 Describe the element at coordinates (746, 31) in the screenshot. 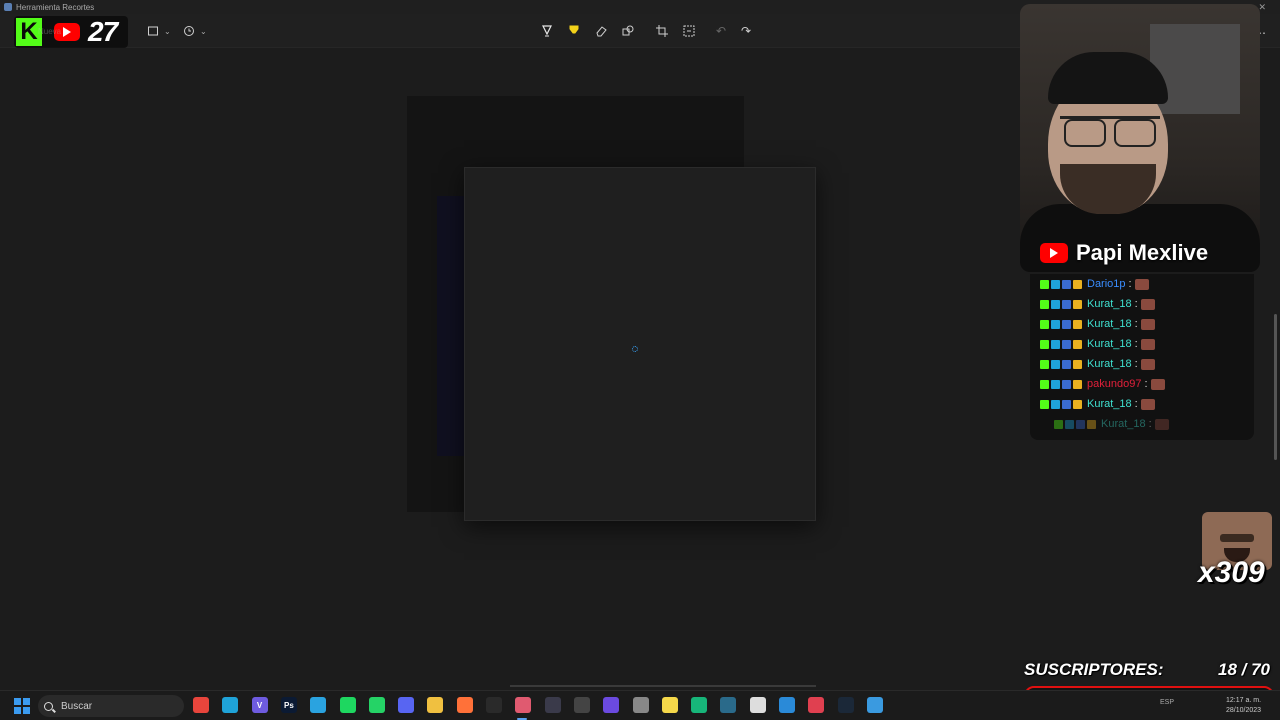

I see `redo-button: ↷` at that location.